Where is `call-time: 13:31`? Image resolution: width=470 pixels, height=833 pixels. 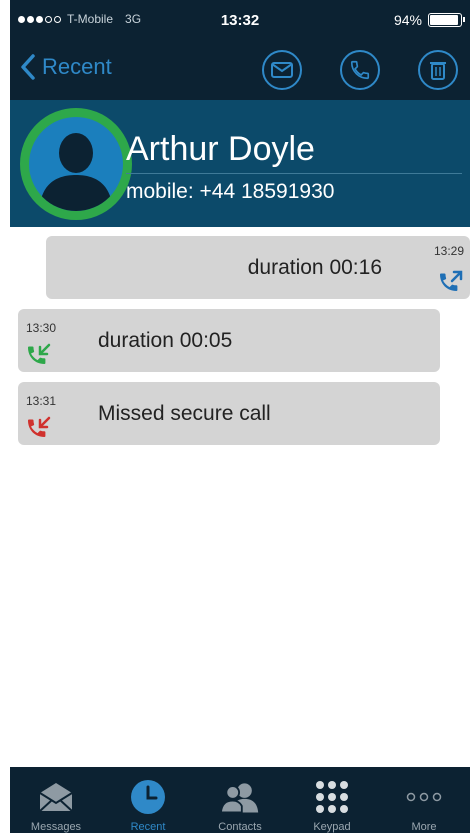 call-time: 13:31 is located at coordinates (41, 401).